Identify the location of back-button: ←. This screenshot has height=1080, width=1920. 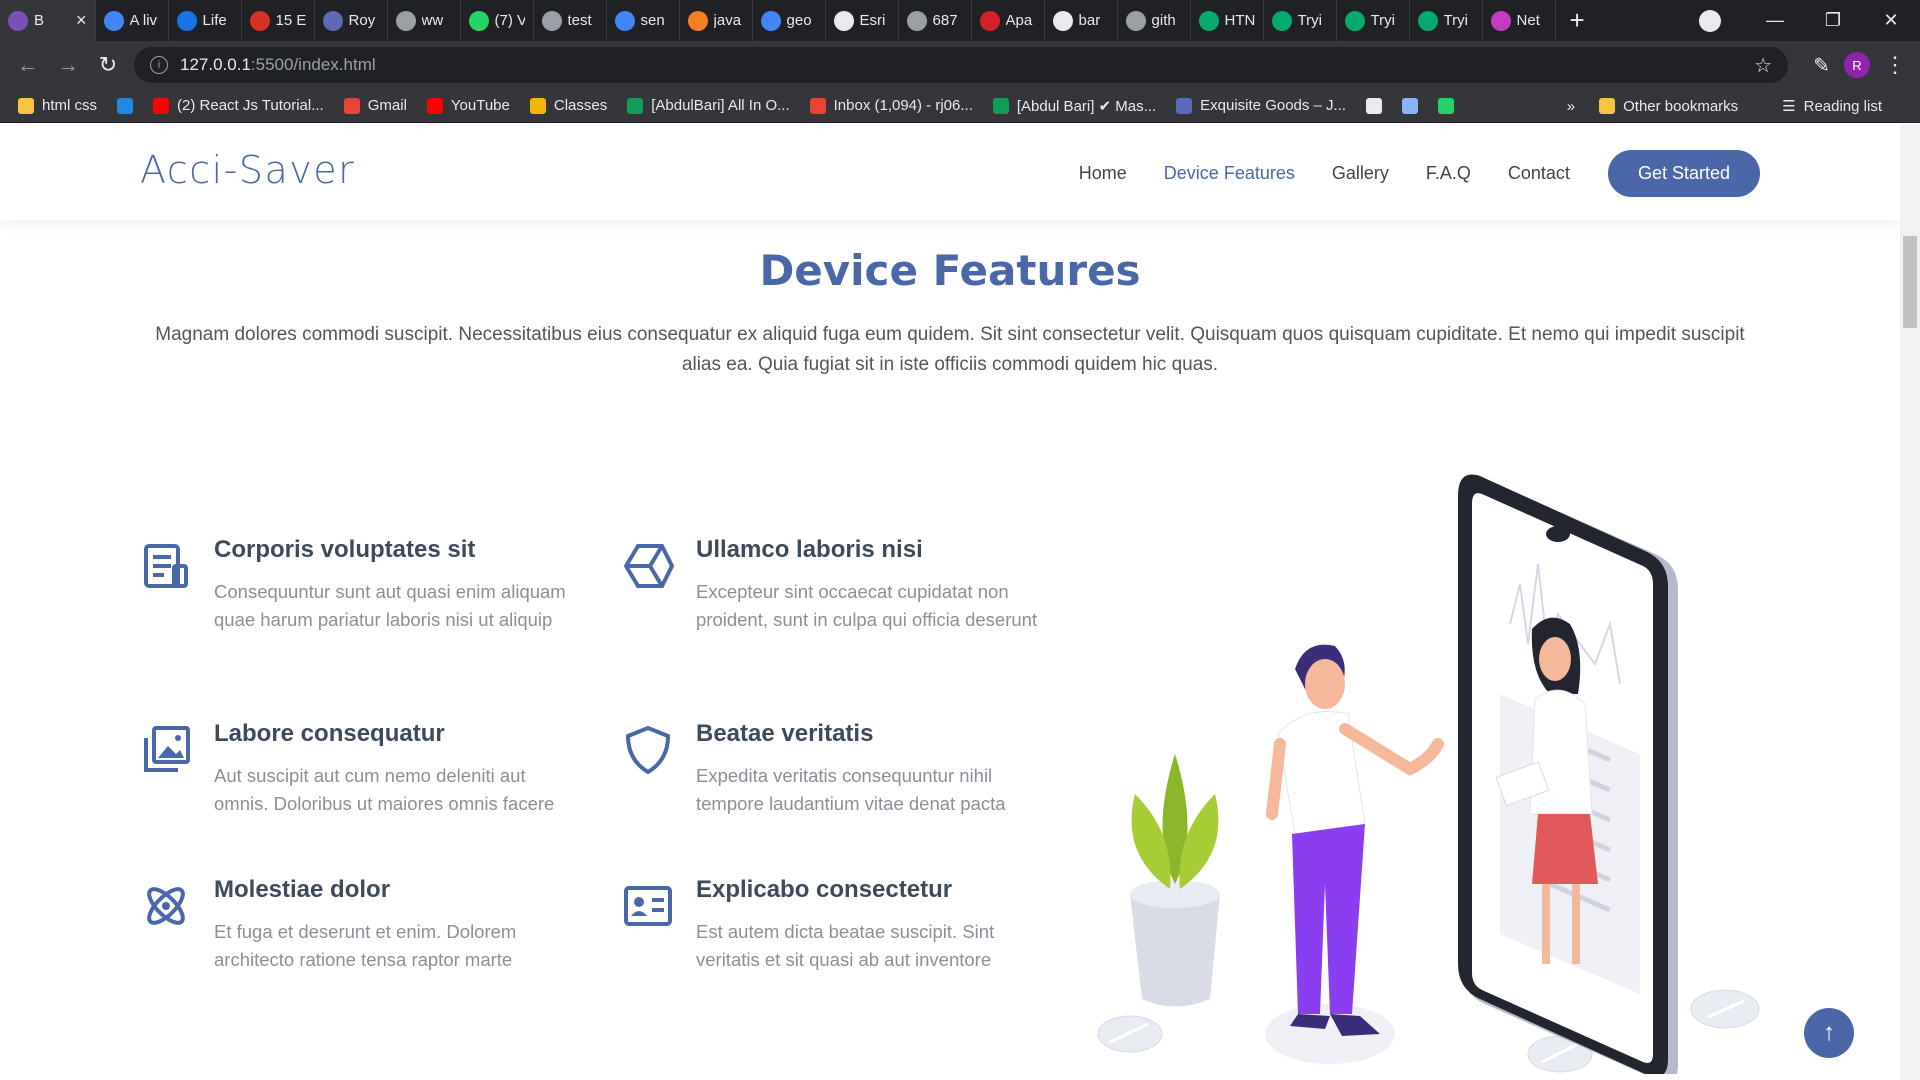
(28, 65).